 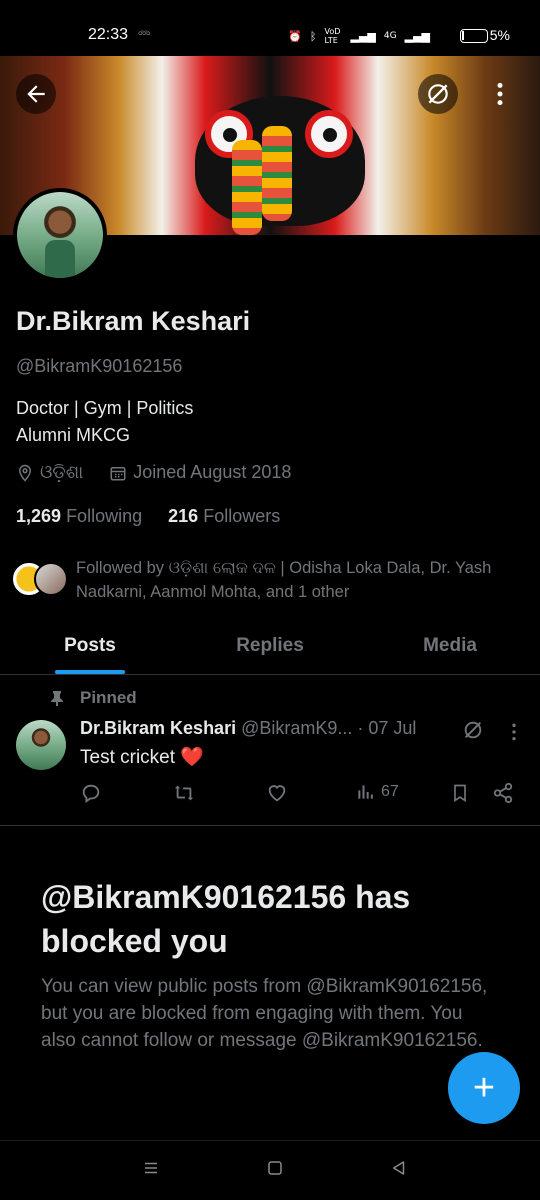 I want to click on profile-meta: ଓଡ଼ିଶା Joined August 2018, so click(x=153, y=472).